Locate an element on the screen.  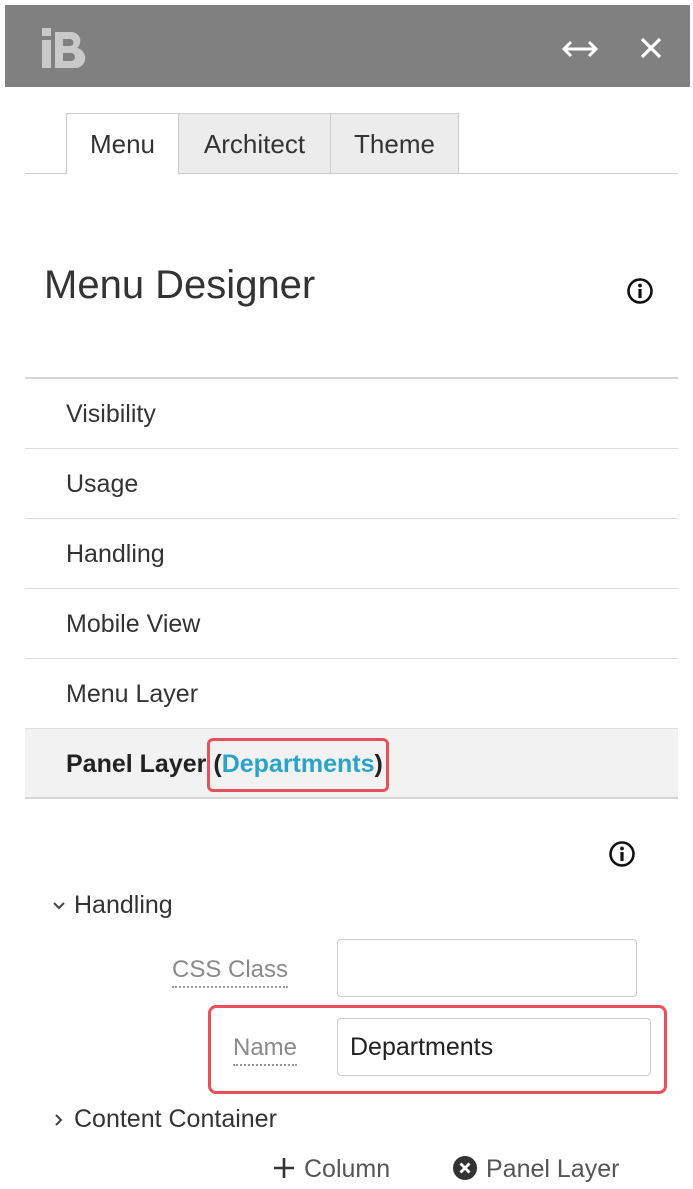
handling-section-title: Handling is located at coordinates (123, 905).